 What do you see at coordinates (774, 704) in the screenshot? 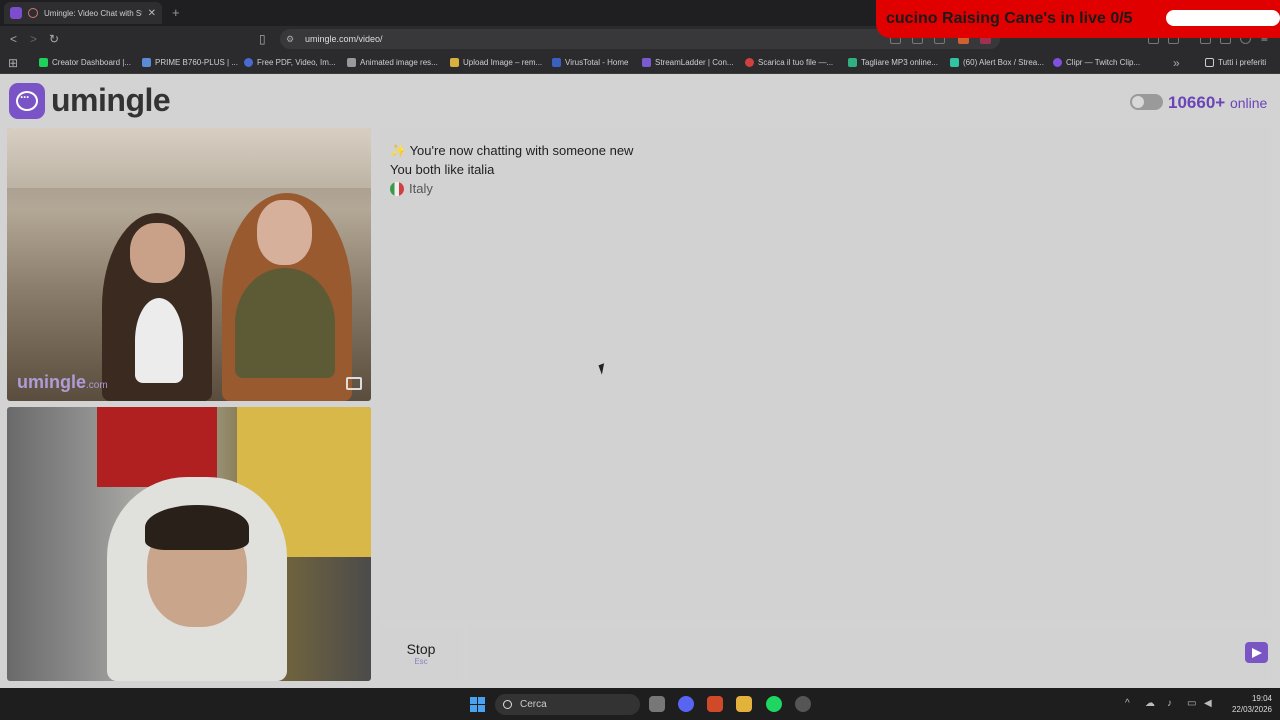
I see `spotify-icon` at bounding box center [774, 704].